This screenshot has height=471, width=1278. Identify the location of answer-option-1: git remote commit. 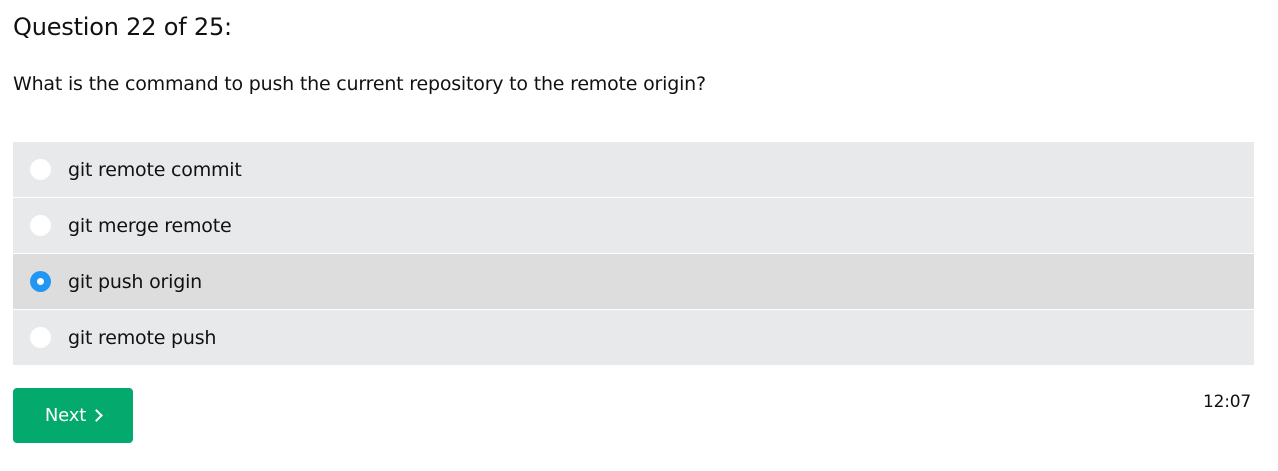
(633, 170).